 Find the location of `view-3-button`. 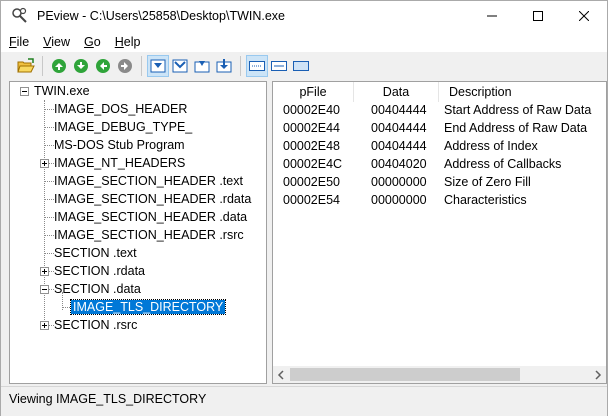

view-3-button is located at coordinates (202, 66).